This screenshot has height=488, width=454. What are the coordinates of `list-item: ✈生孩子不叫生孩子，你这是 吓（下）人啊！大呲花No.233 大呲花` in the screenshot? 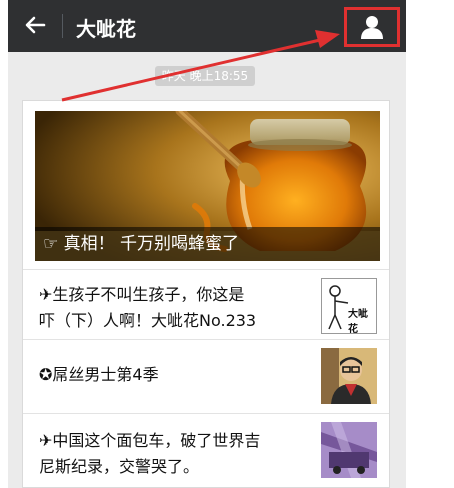 It's located at (206, 304).